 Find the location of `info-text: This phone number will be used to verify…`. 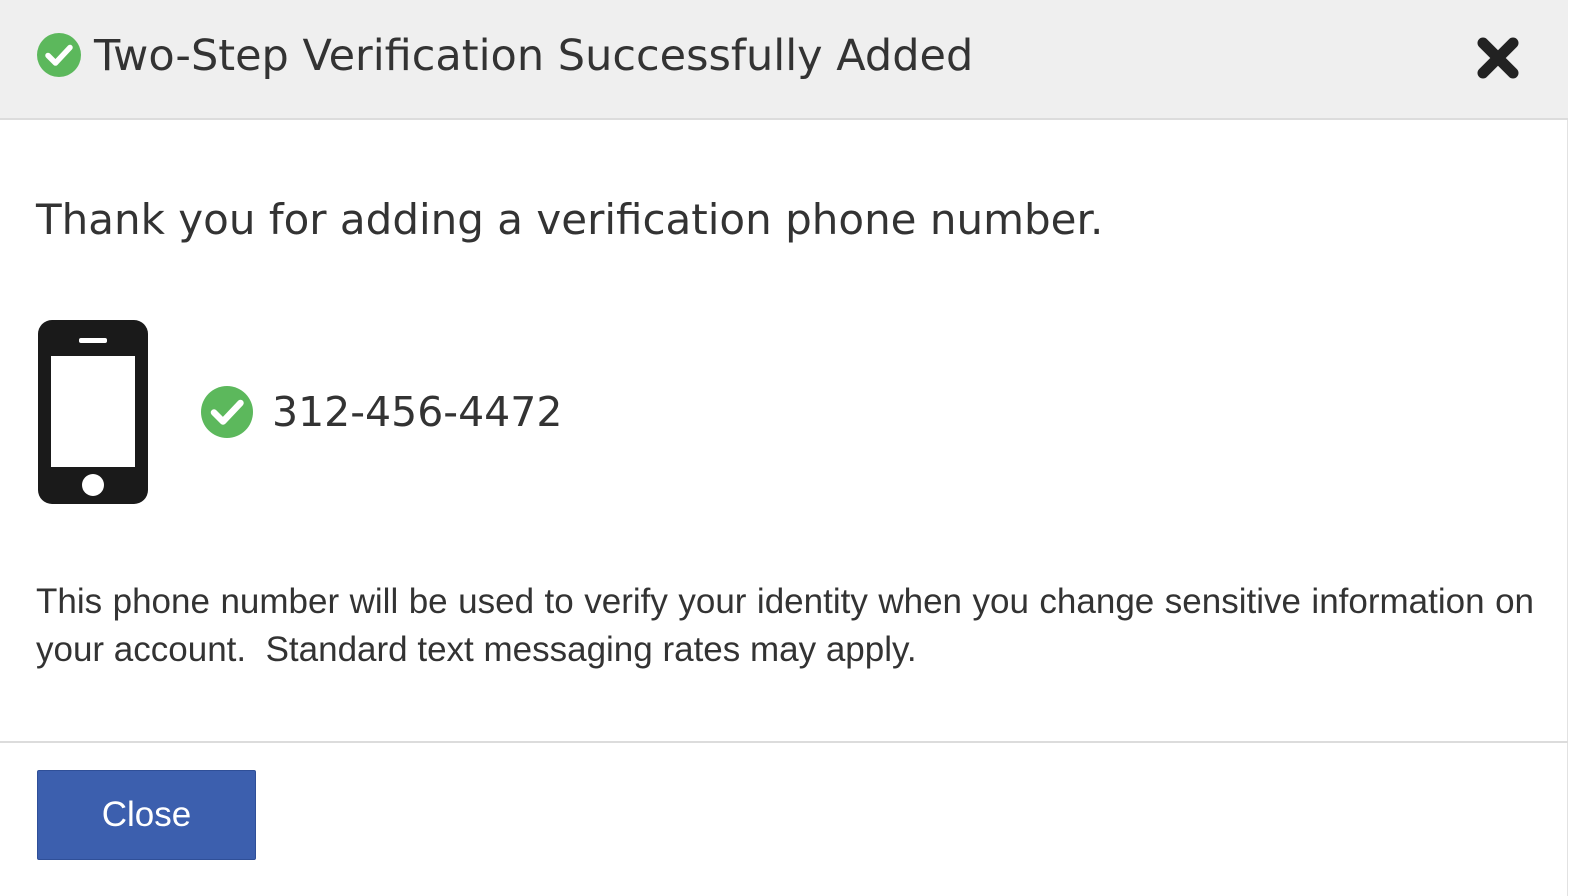

info-text: This phone number will be used to verify… is located at coordinates (790, 625).